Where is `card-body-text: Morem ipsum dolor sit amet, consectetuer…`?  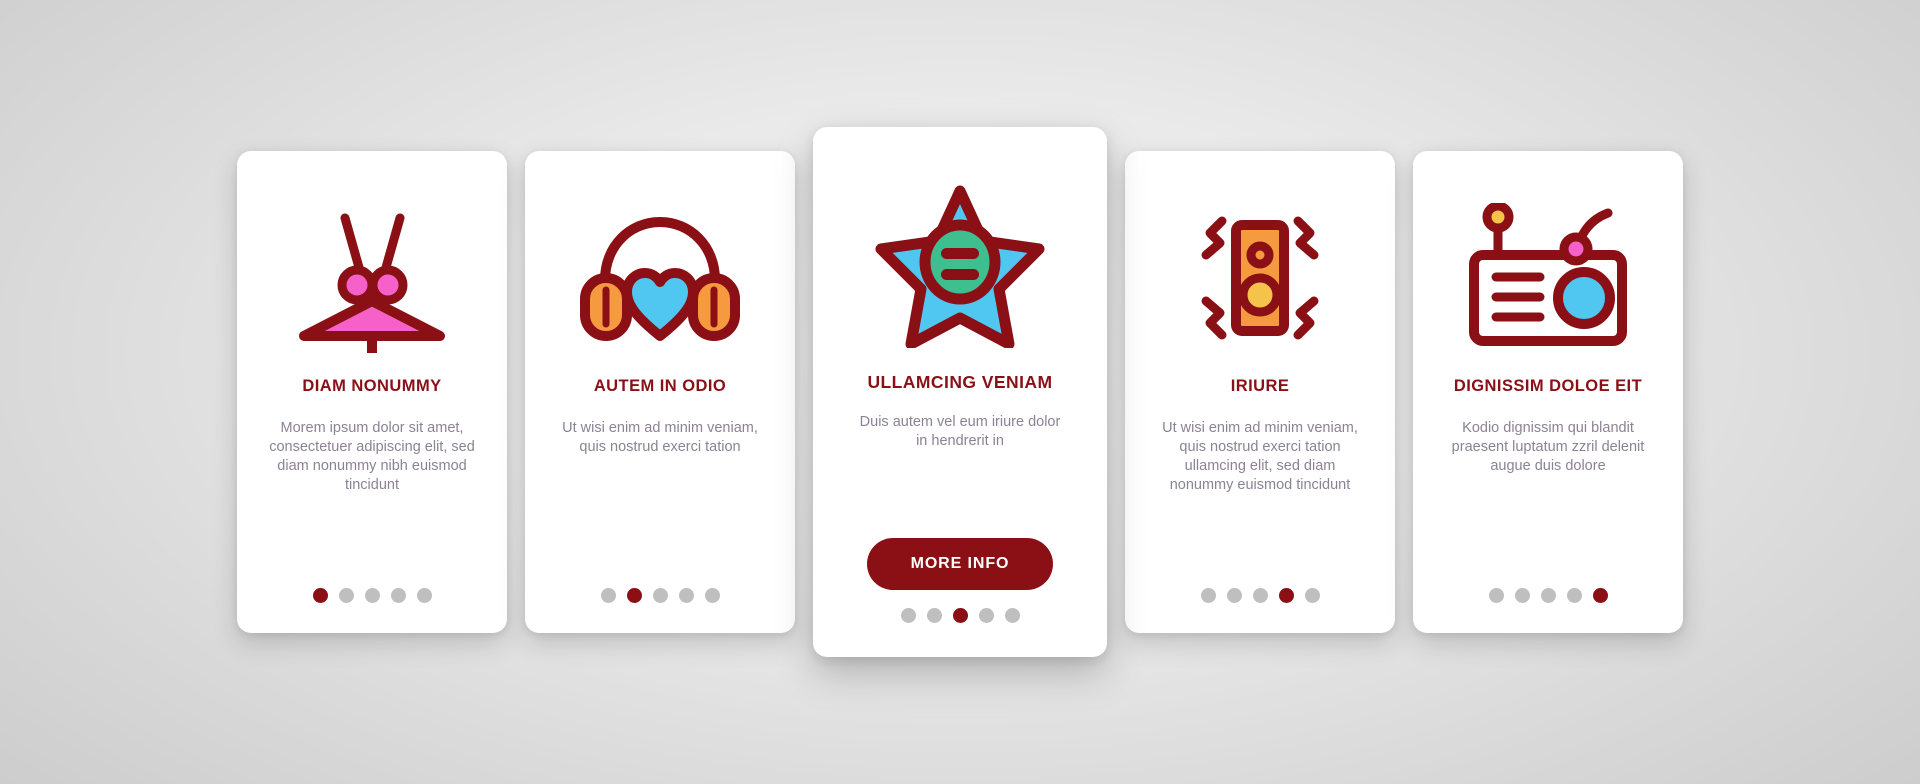
card-body-text: Morem ipsum dolor sit amet, consectetuer… is located at coordinates (372, 456).